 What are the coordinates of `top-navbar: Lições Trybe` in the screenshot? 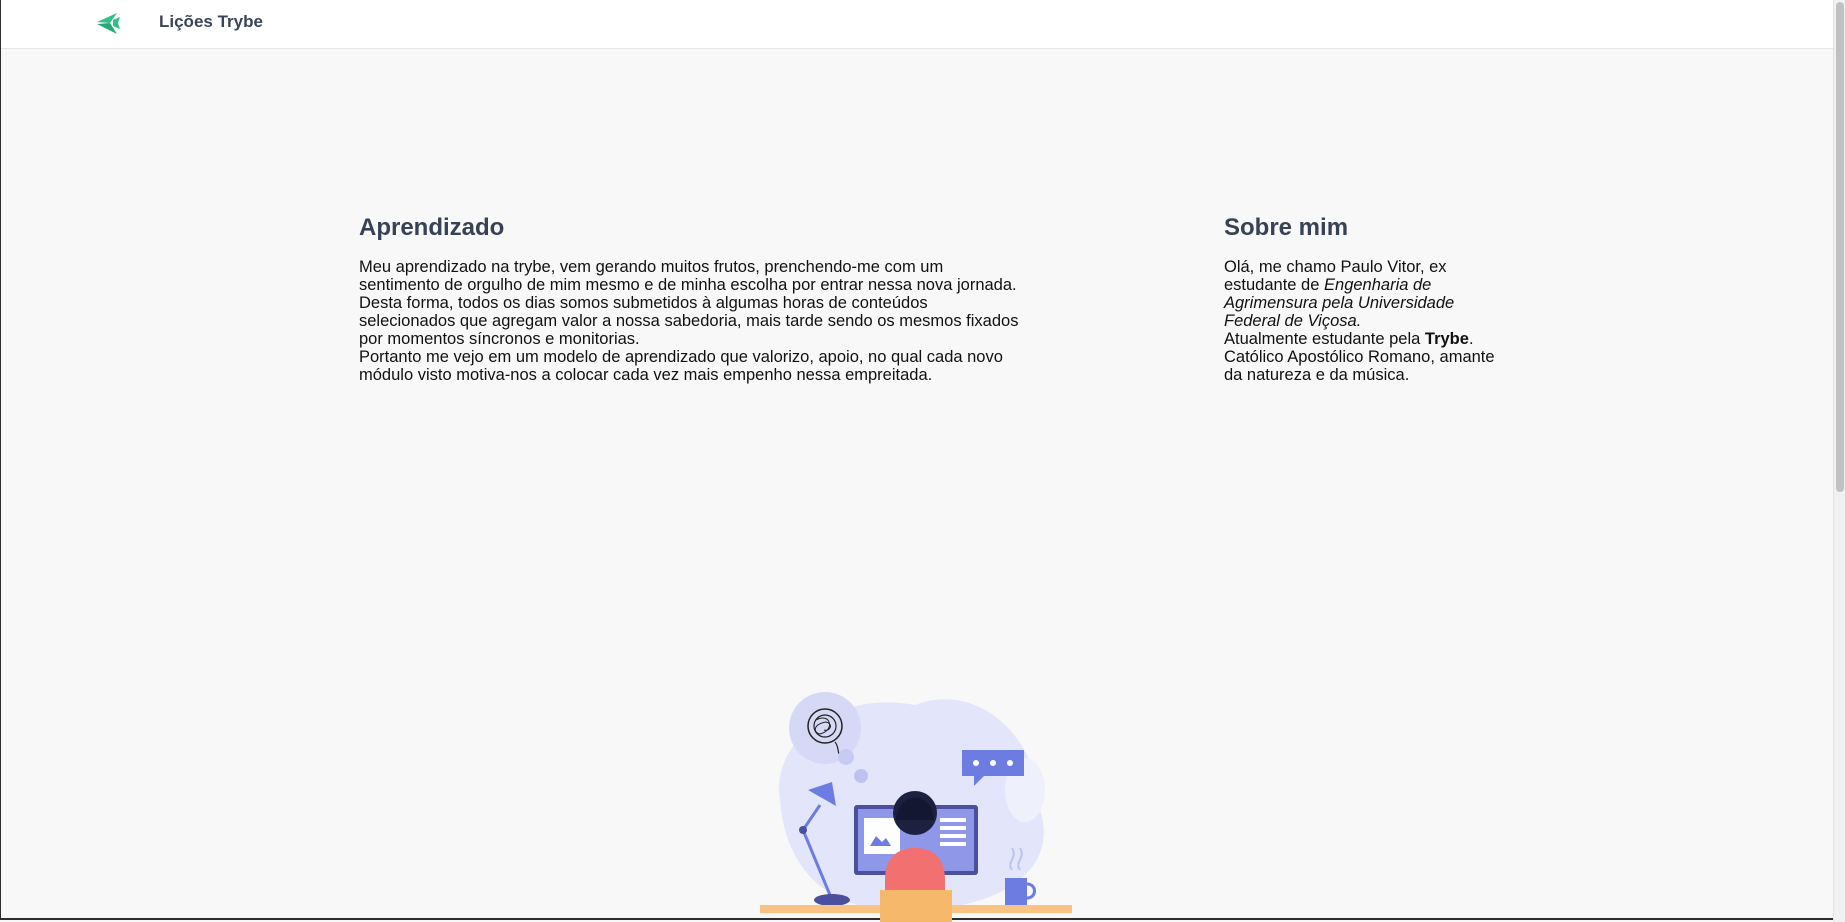 It's located at (917, 24).